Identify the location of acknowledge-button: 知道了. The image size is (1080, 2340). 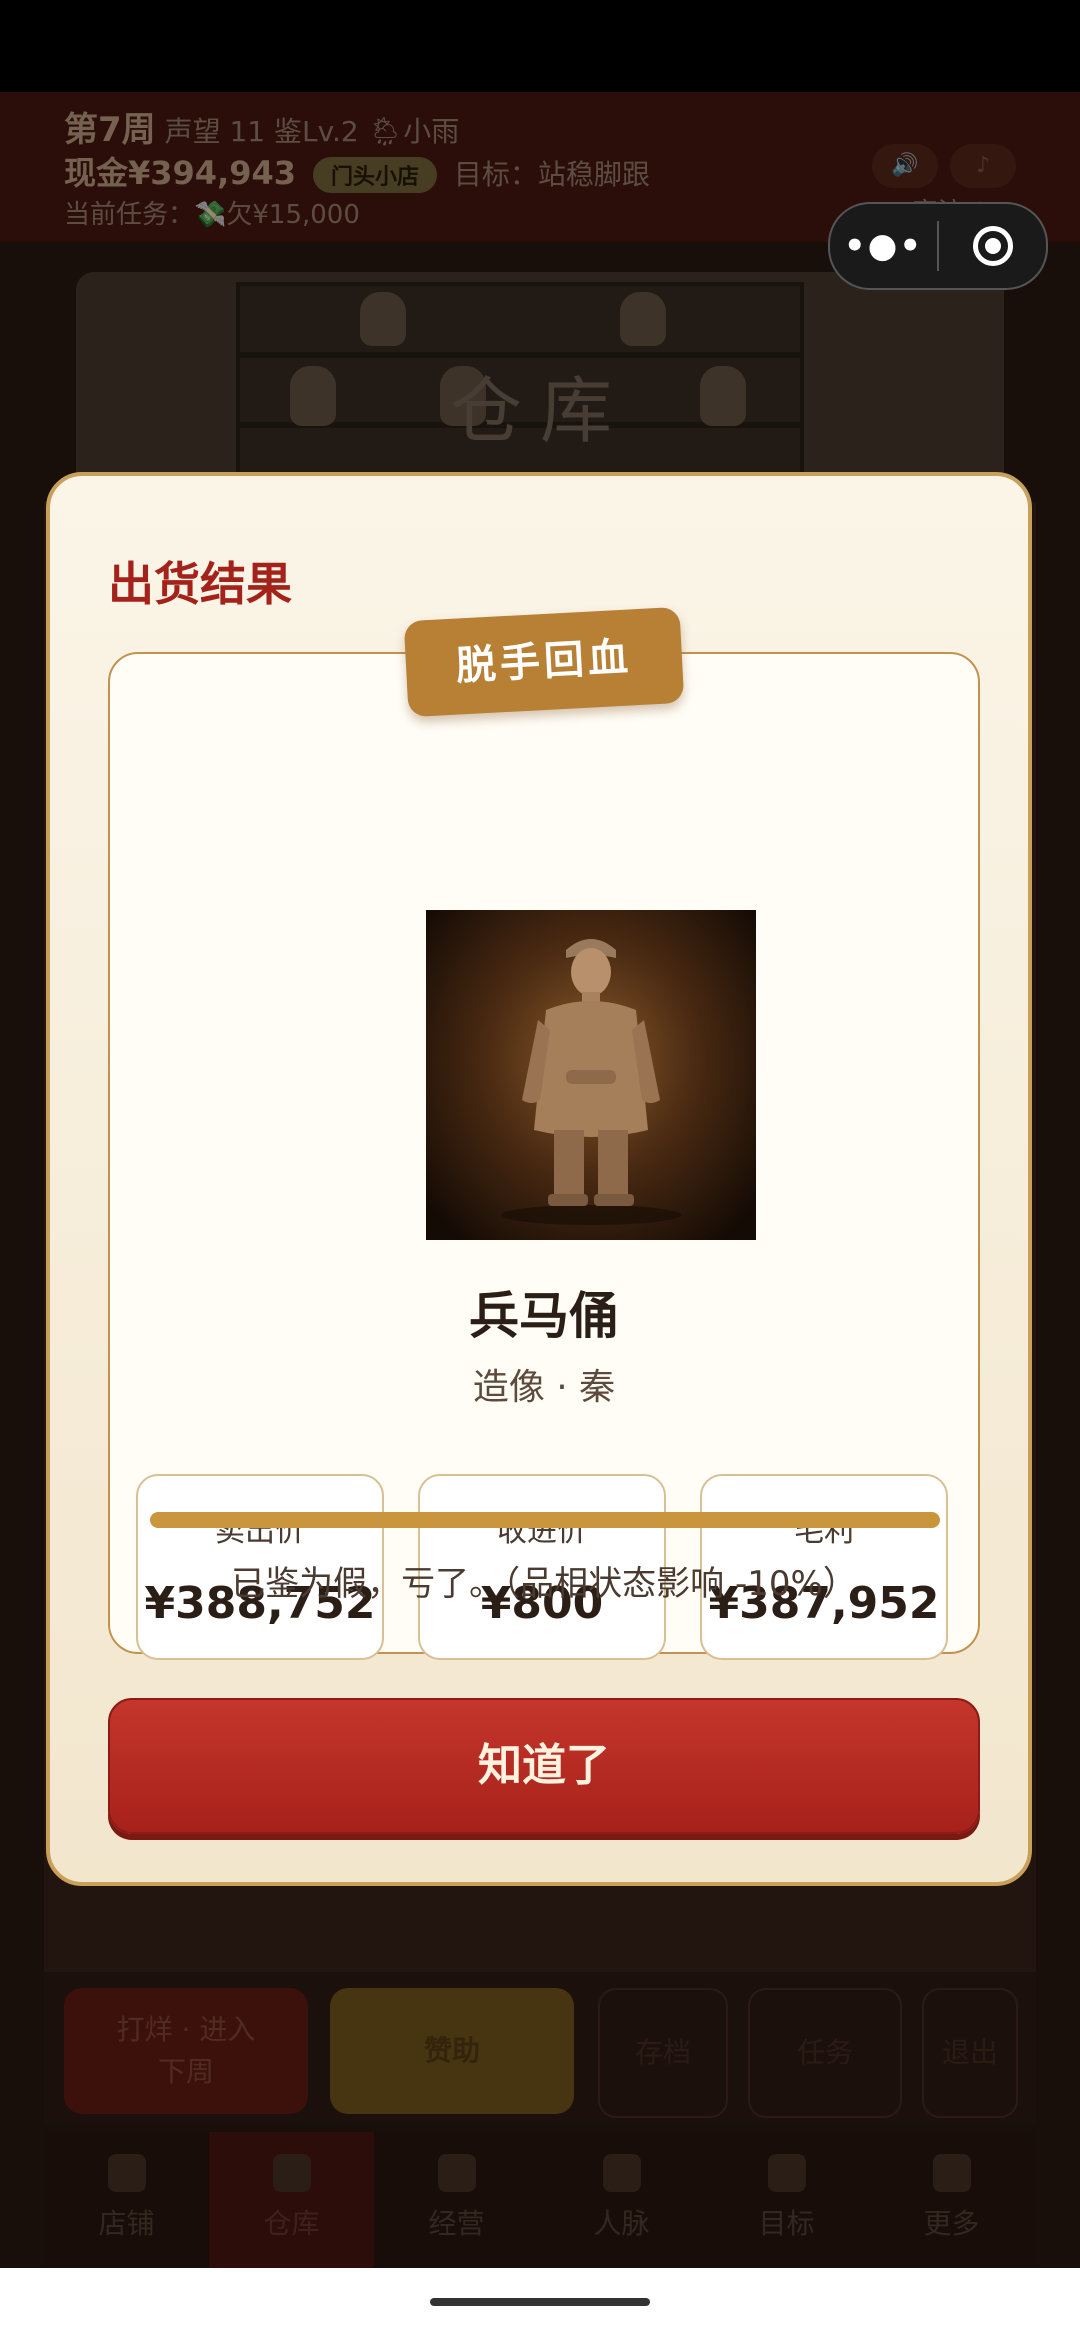
(544, 1766).